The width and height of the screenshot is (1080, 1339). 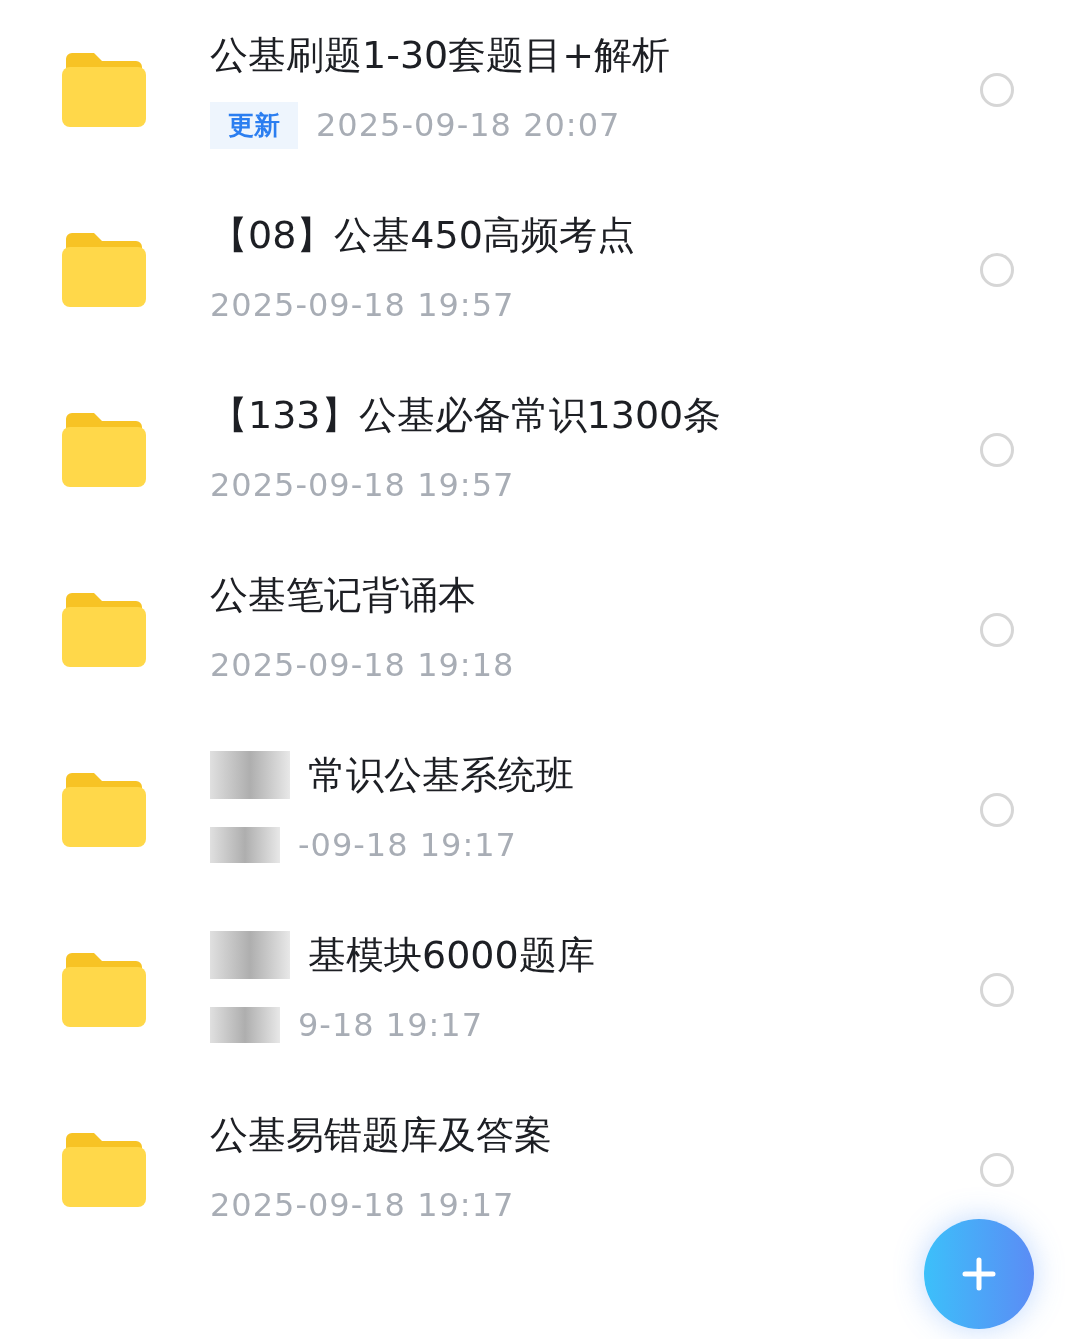 I want to click on folder-name: 【08】公基450高频考点, so click(x=422, y=235).